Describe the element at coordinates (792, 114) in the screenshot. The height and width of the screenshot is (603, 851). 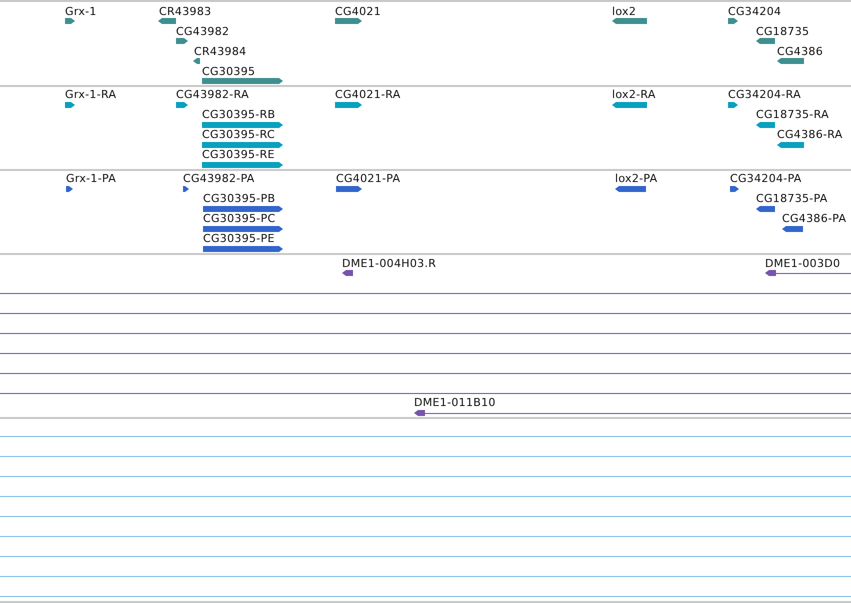
I see `feature-label: CG18735-RA` at that location.